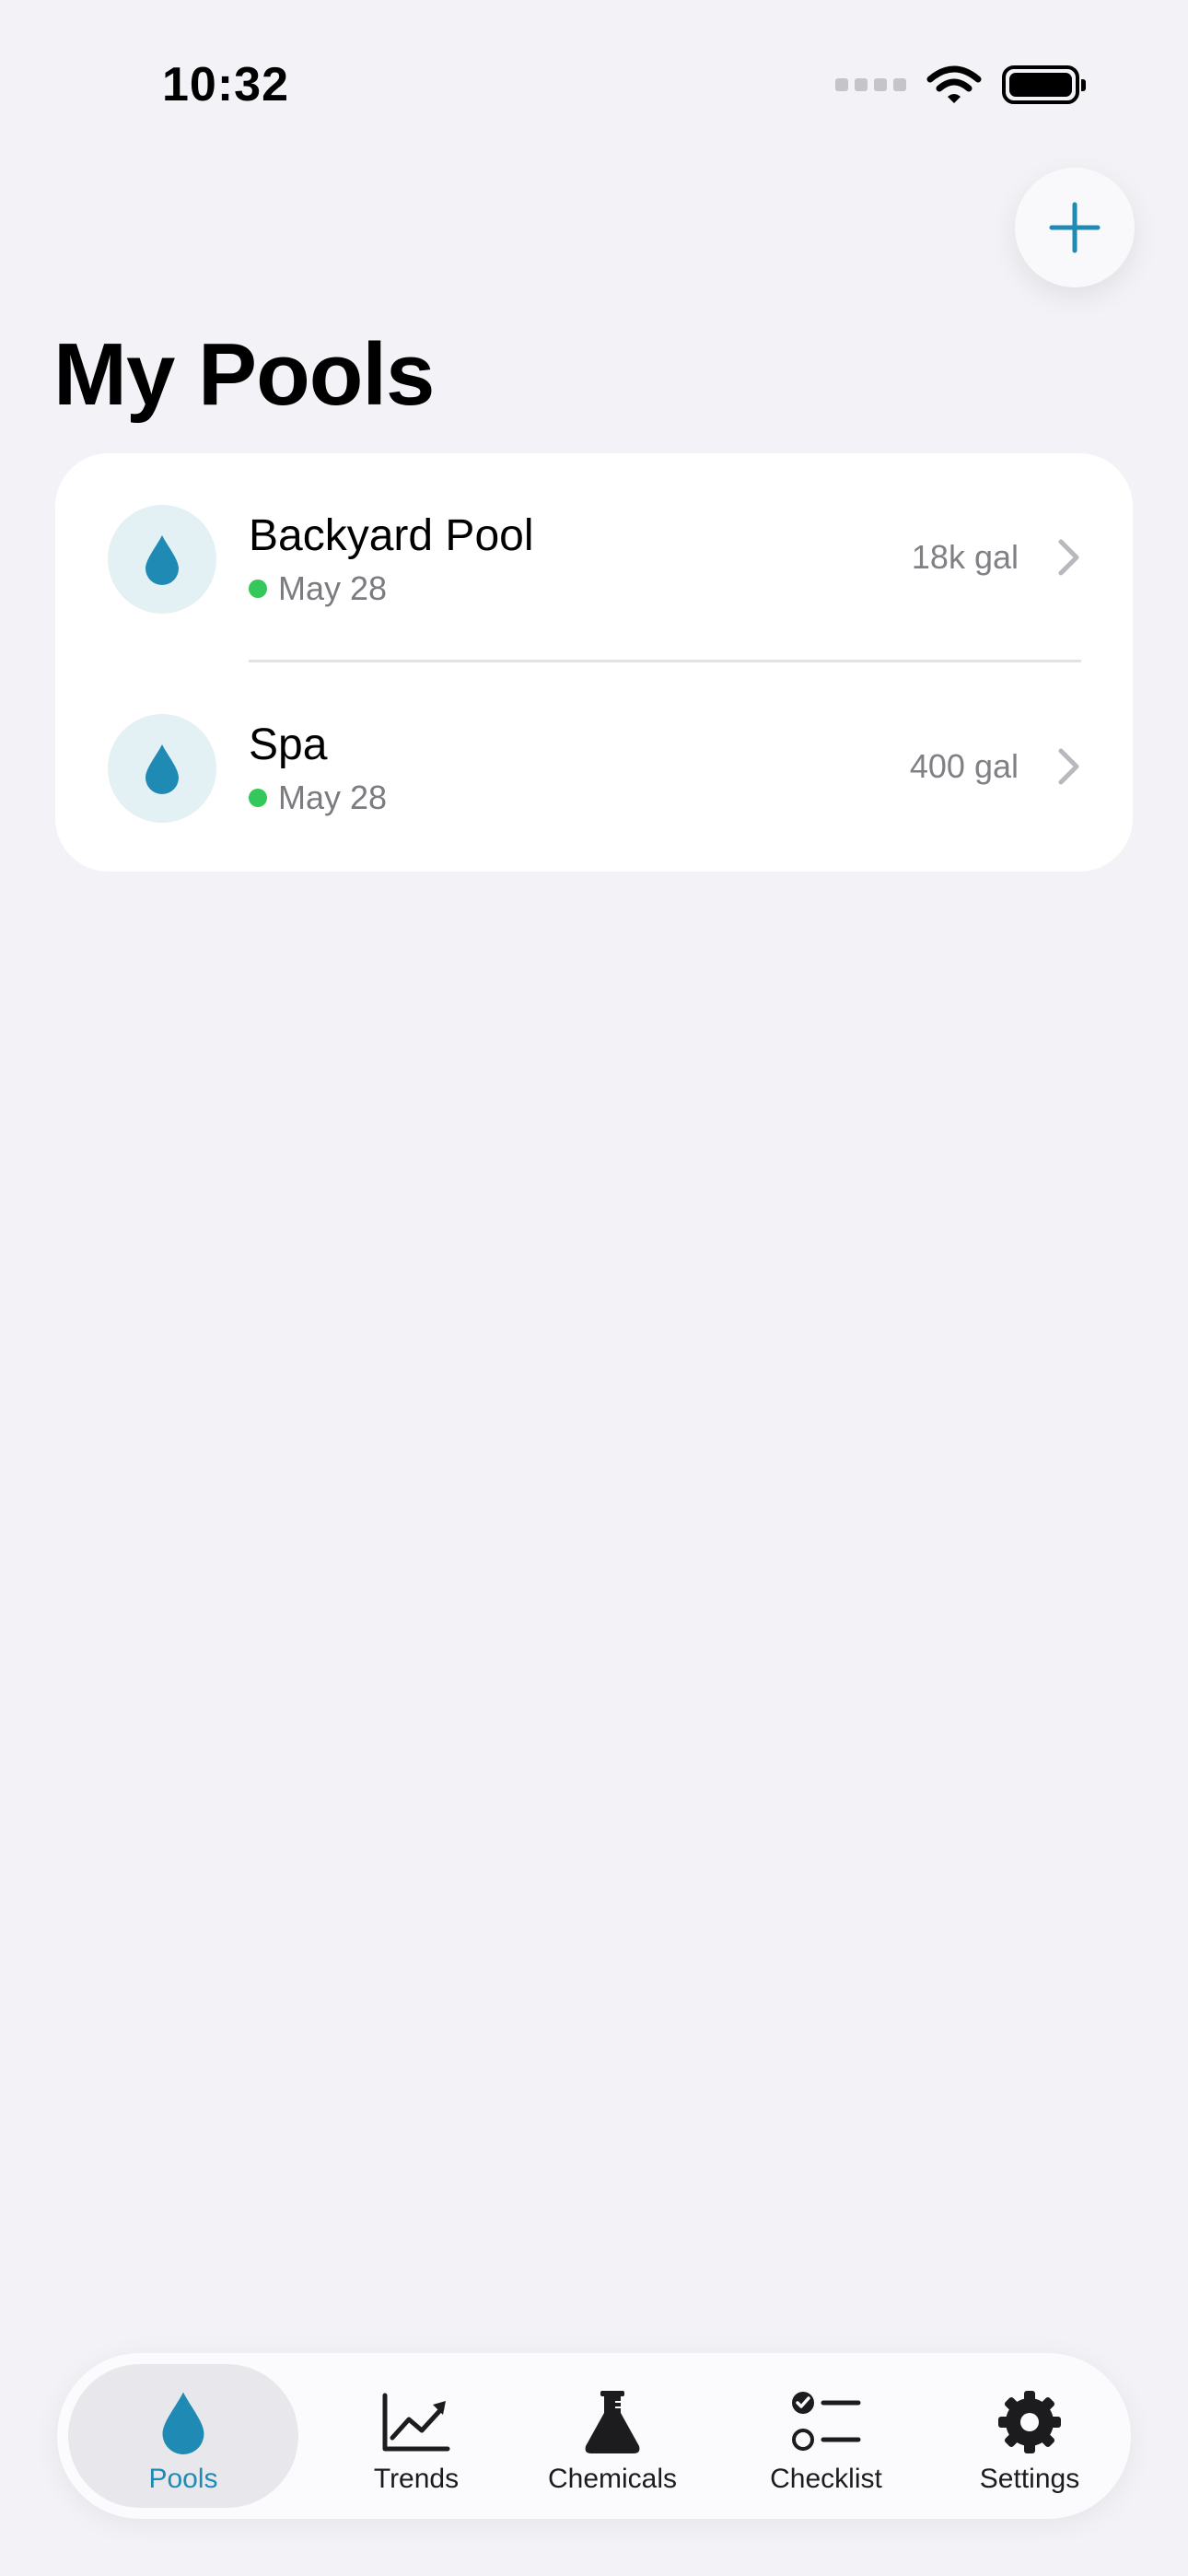 The width and height of the screenshot is (1188, 2576). What do you see at coordinates (612, 2479) in the screenshot?
I see `tab-label: Chemicals` at bounding box center [612, 2479].